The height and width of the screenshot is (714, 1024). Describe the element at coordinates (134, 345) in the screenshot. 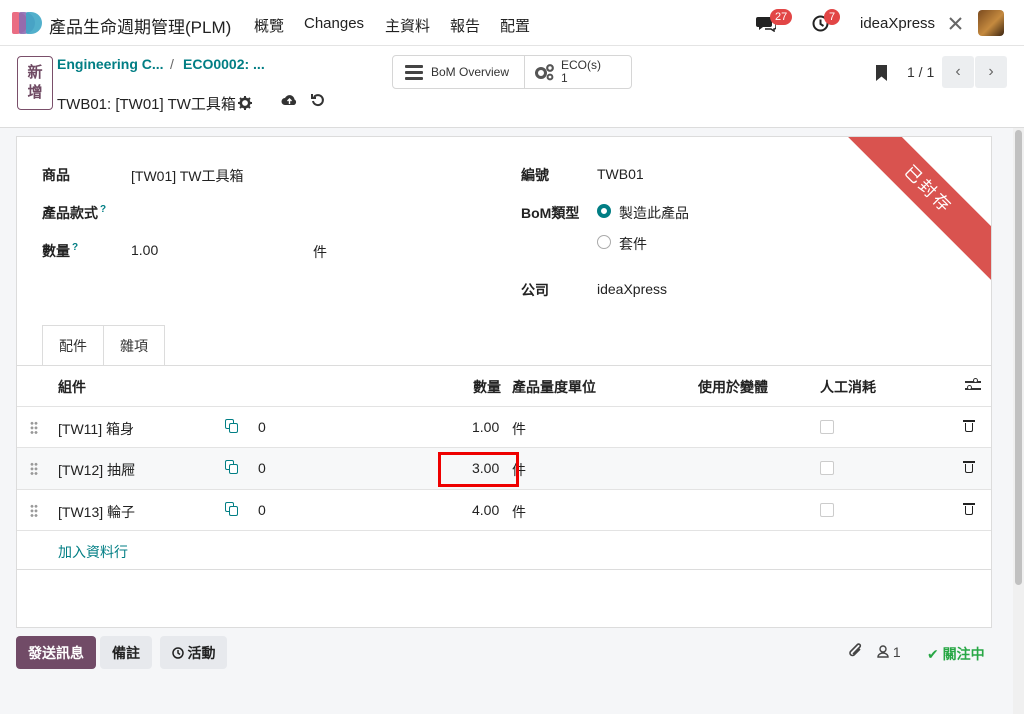

I see `tab-misc: 雜項` at that location.